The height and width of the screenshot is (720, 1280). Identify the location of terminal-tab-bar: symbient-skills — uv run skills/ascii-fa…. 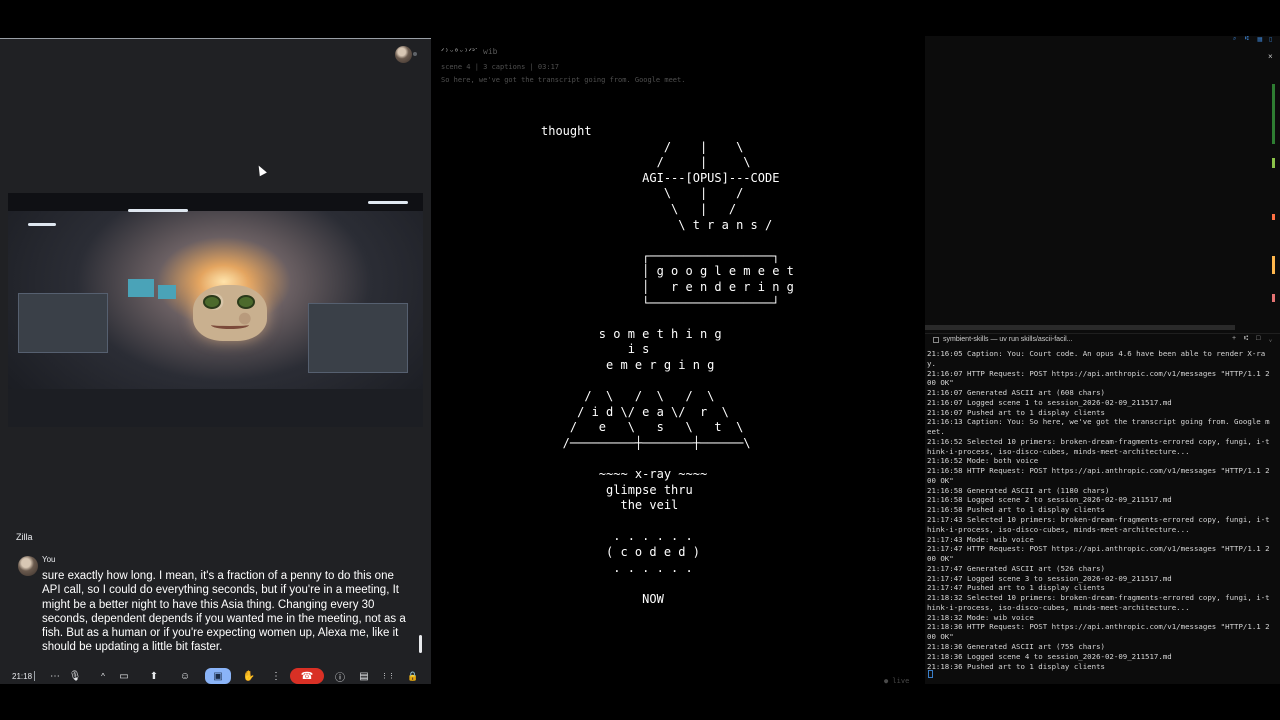
(1102, 340).